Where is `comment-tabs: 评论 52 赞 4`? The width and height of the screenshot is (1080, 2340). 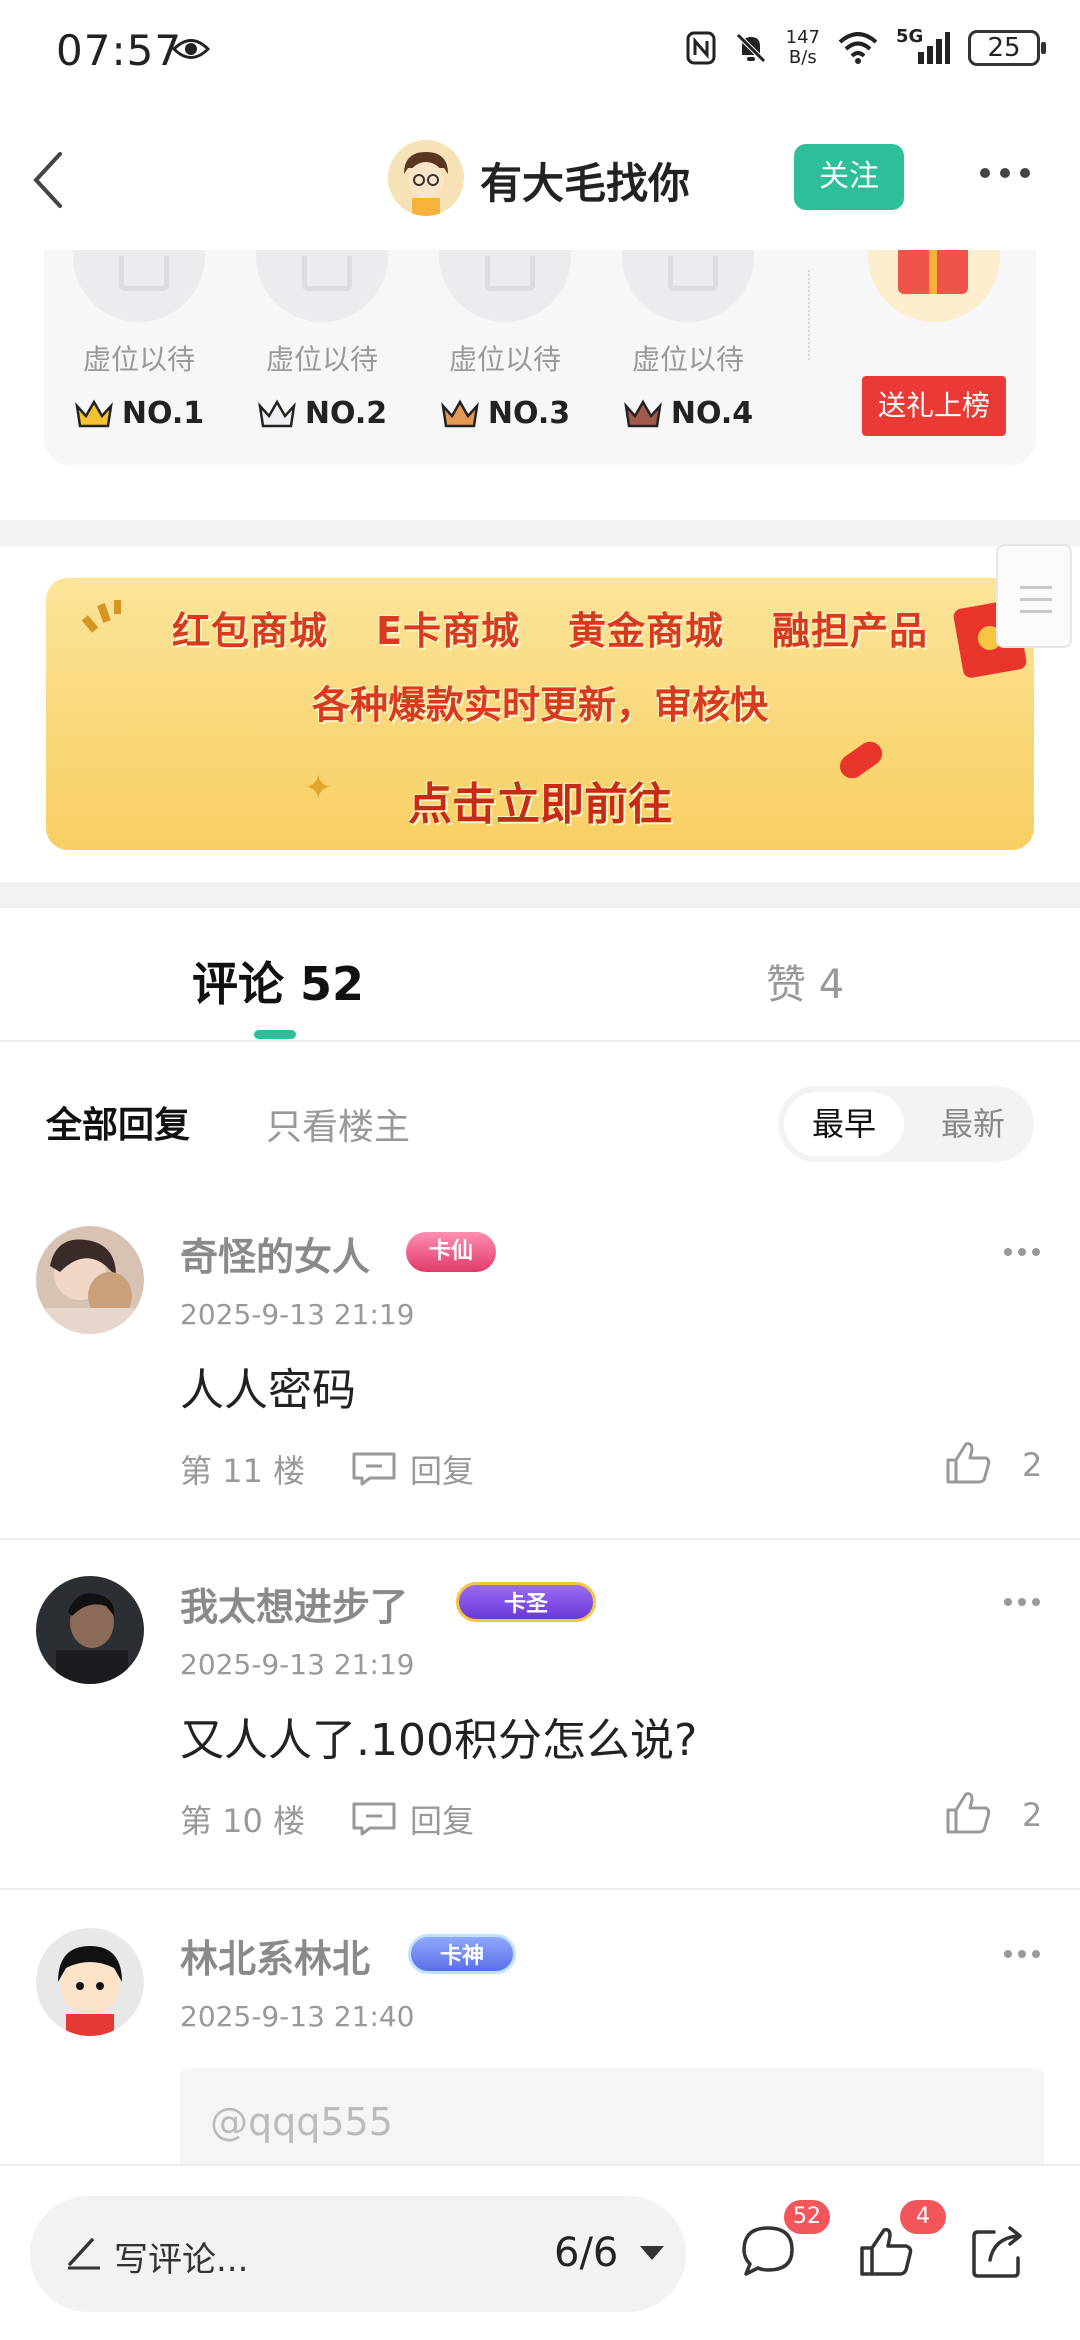
comment-tabs: 评论 52 赞 4 is located at coordinates (540, 975).